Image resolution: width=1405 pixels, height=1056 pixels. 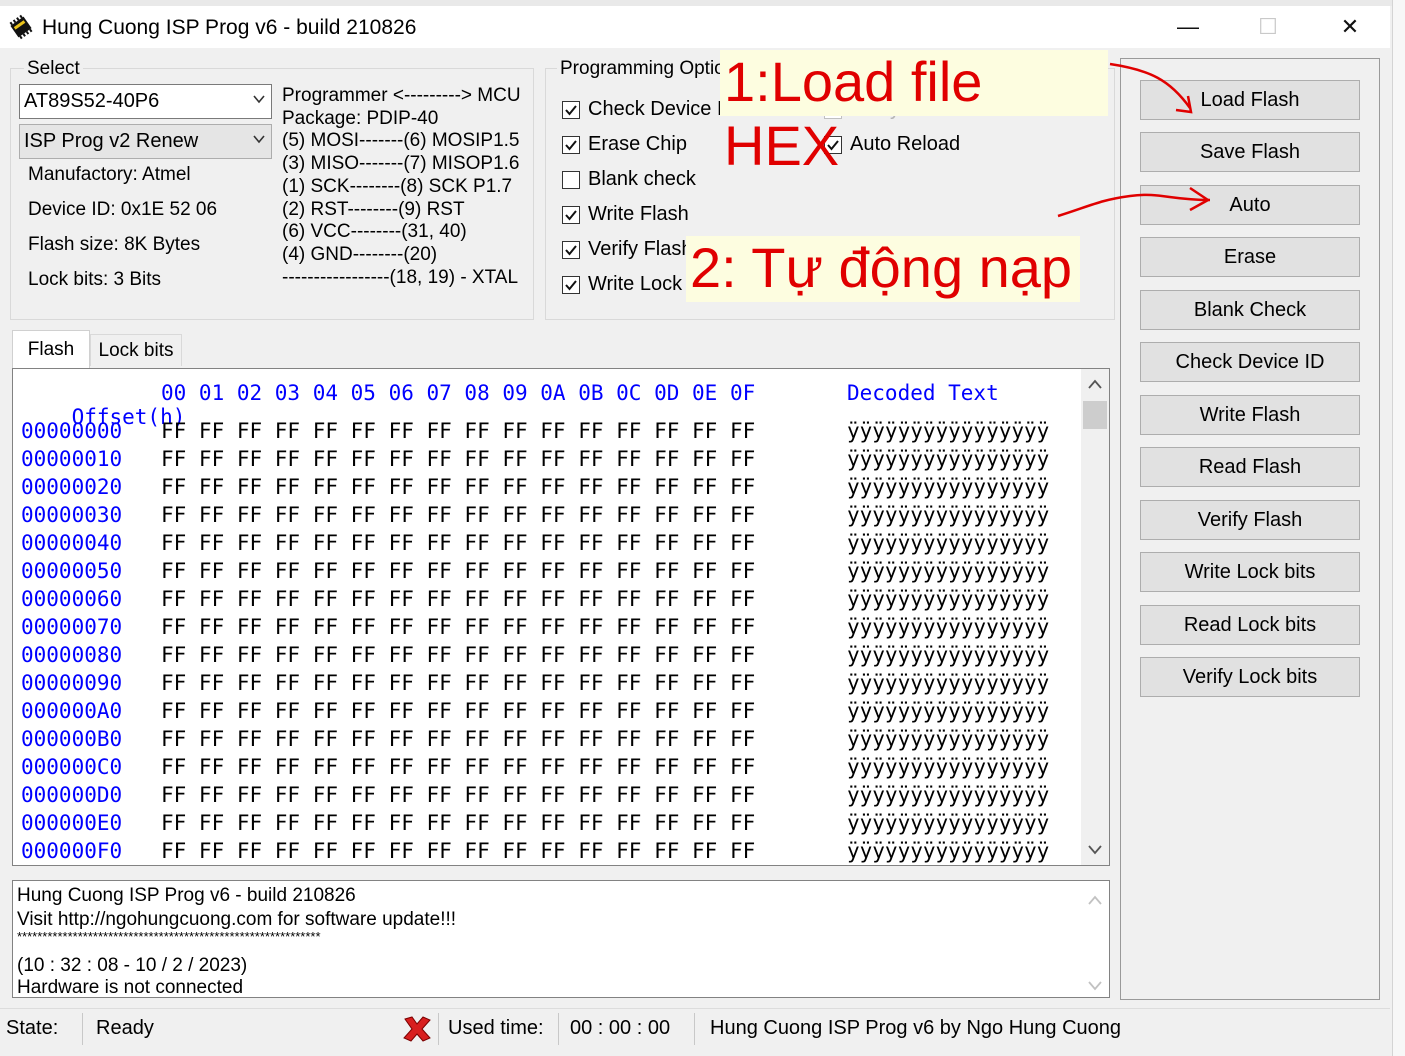 I want to click on hex-row-offset: 00000040, so click(x=72, y=543).